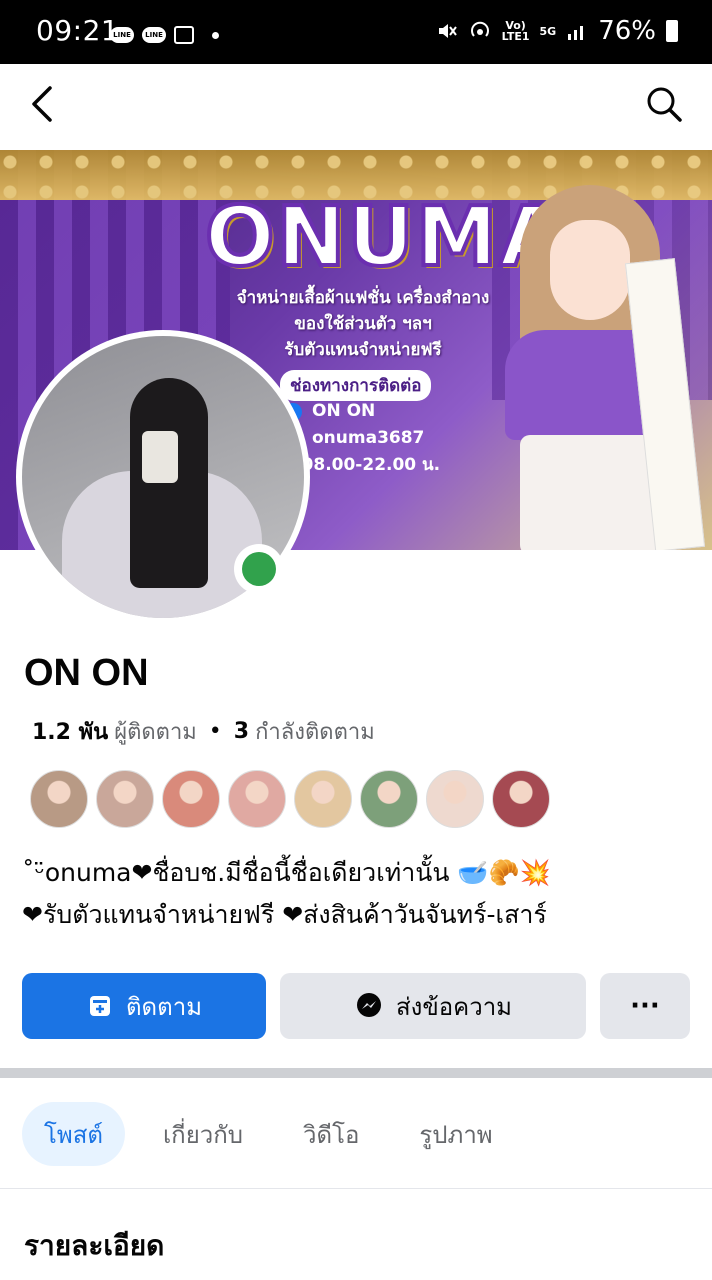 Image resolution: width=712 pixels, height=1280 pixels. I want to click on status-bar: 09:21 LINE LINE Vo) LTE1 5G 76%, so click(356, 32).